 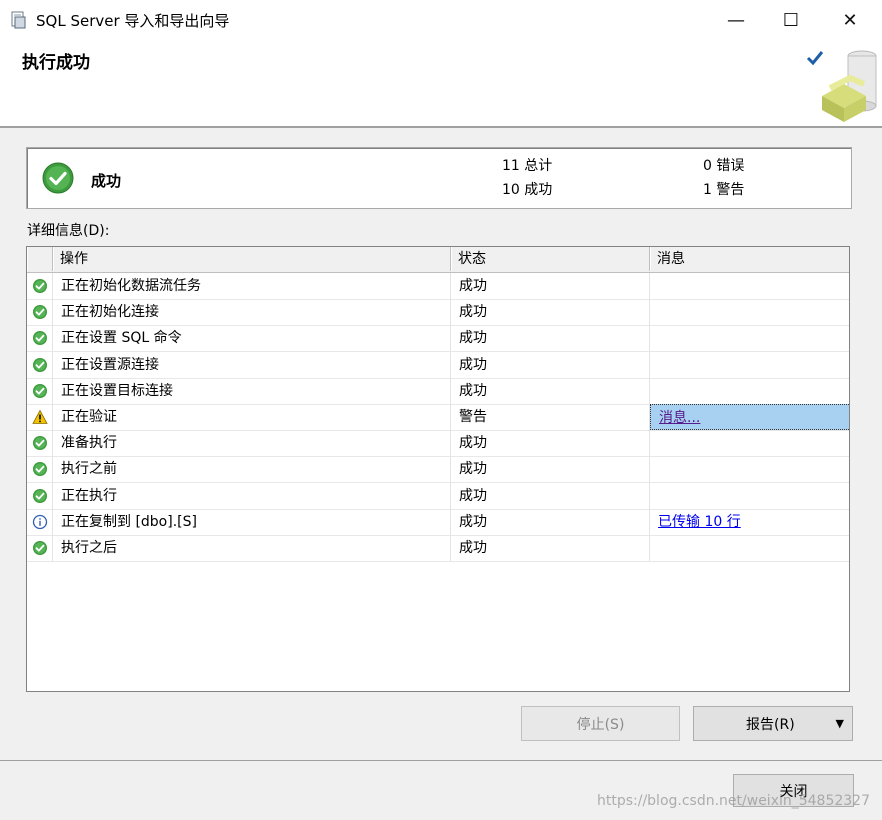 I want to click on table-row: 正在设置源连接 成功, so click(x=438, y=365).